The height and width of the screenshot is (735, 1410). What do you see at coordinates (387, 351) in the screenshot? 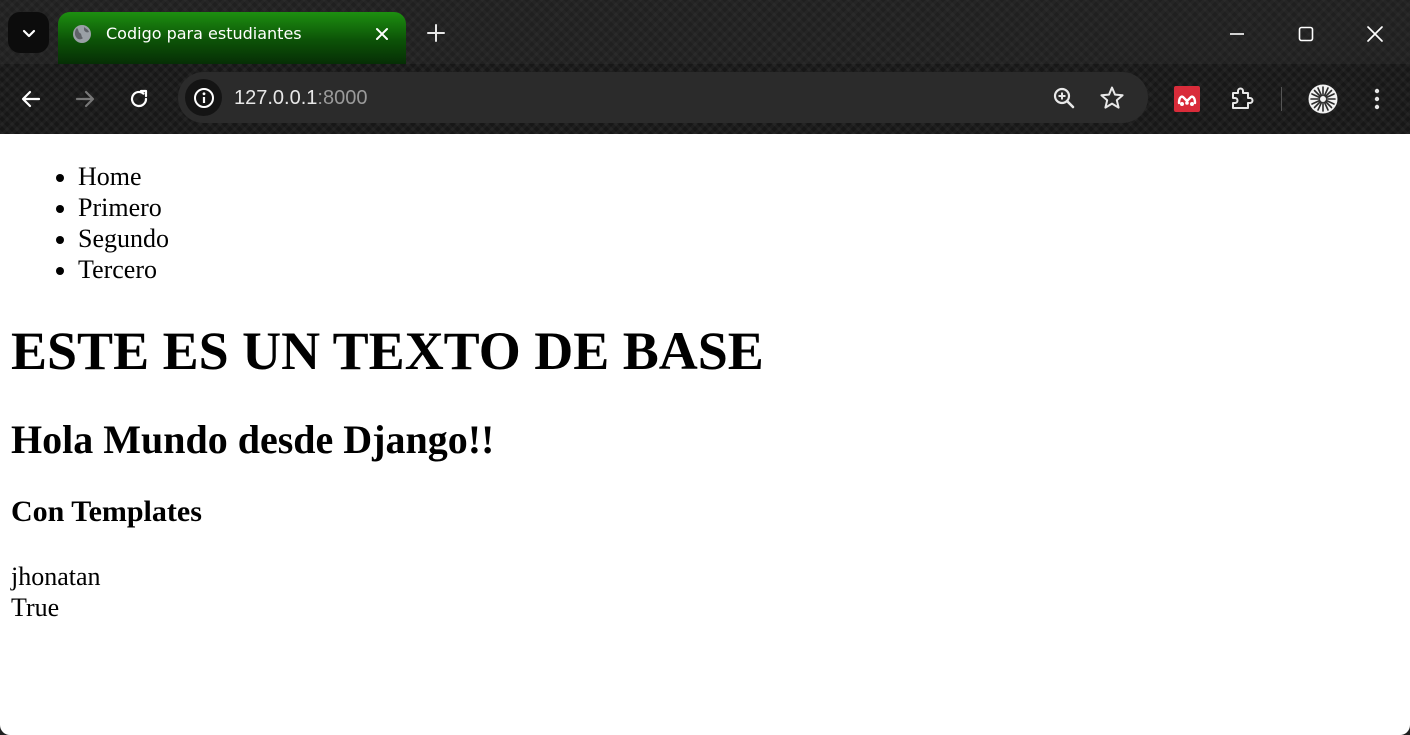
I see `page-heading: ESTE ES UN TEXTO DE BASE` at bounding box center [387, 351].